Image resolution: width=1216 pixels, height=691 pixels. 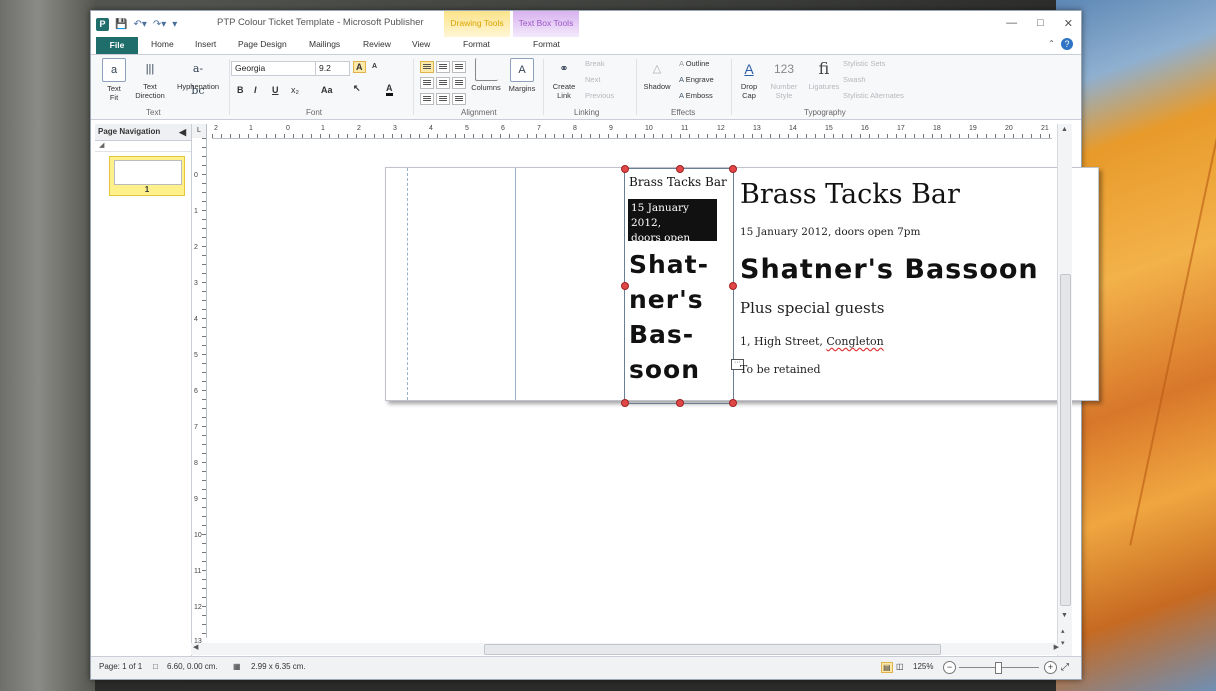 I want to click on columns-button: Columns, so click(x=486, y=75).